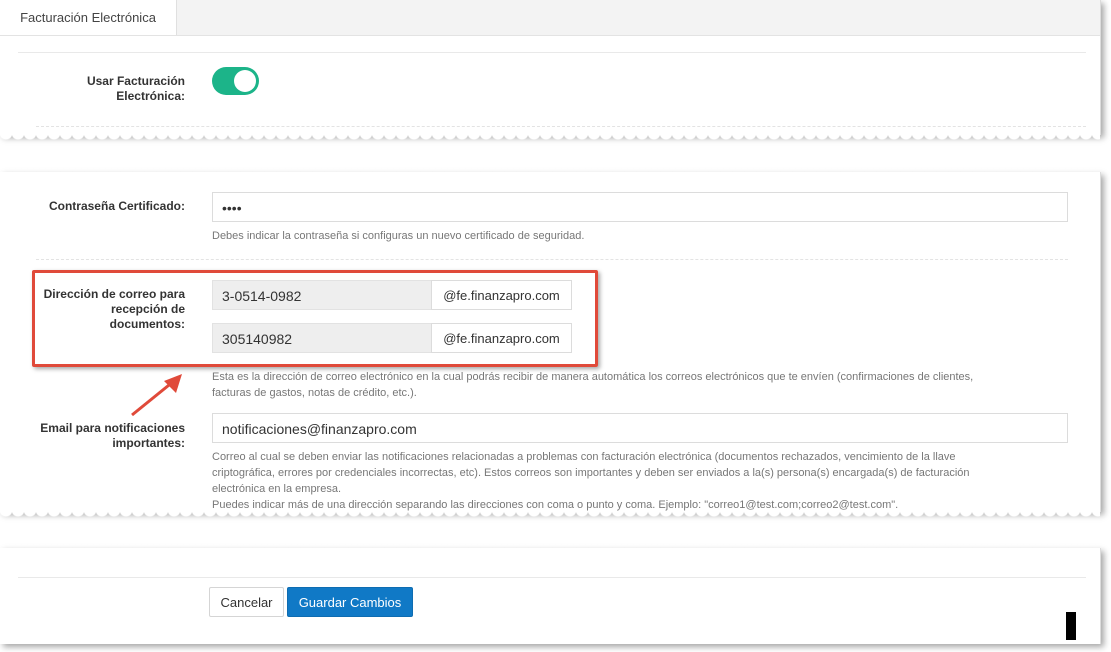  What do you see at coordinates (156, 395) in the screenshot?
I see `annotation-arrow-icon` at bounding box center [156, 395].